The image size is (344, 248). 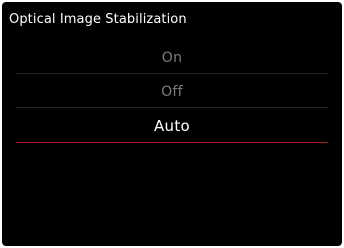 What do you see at coordinates (172, 142) in the screenshot?
I see `selection-underline` at bounding box center [172, 142].